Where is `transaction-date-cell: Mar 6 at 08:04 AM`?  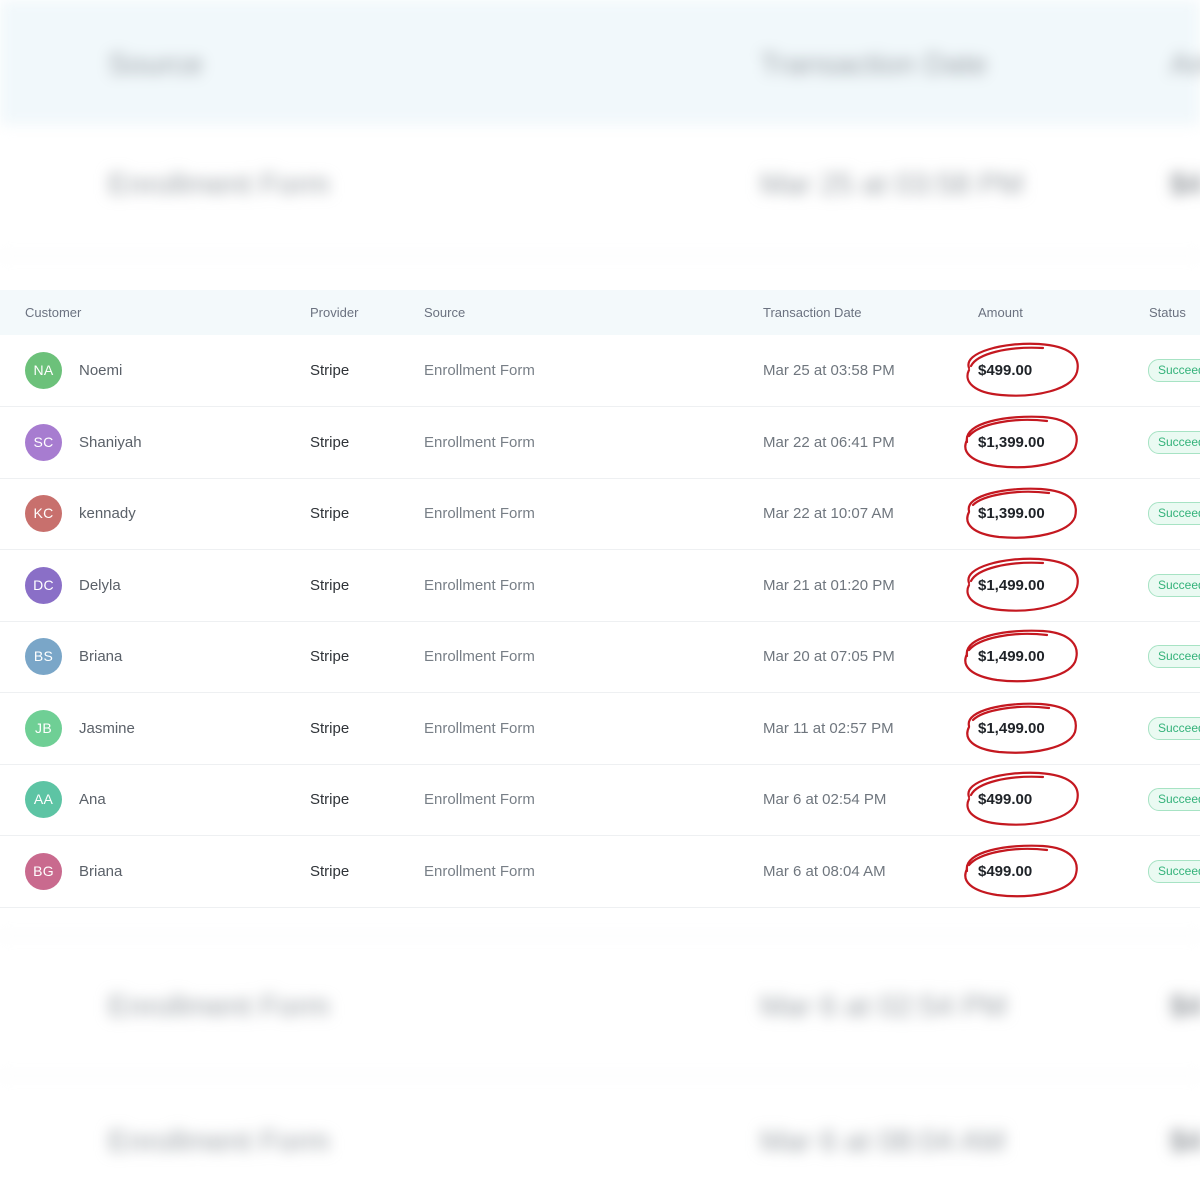
transaction-date-cell: Mar 6 at 08:04 AM is located at coordinates (824, 871).